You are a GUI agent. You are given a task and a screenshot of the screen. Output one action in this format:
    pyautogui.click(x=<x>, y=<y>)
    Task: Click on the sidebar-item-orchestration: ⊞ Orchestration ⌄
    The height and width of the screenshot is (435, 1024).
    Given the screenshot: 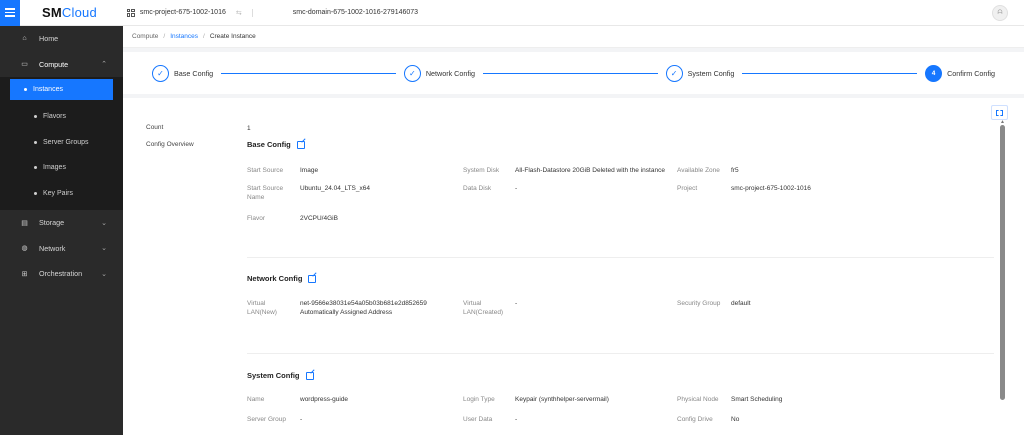 What is the action you would take?
    pyautogui.click(x=61, y=274)
    